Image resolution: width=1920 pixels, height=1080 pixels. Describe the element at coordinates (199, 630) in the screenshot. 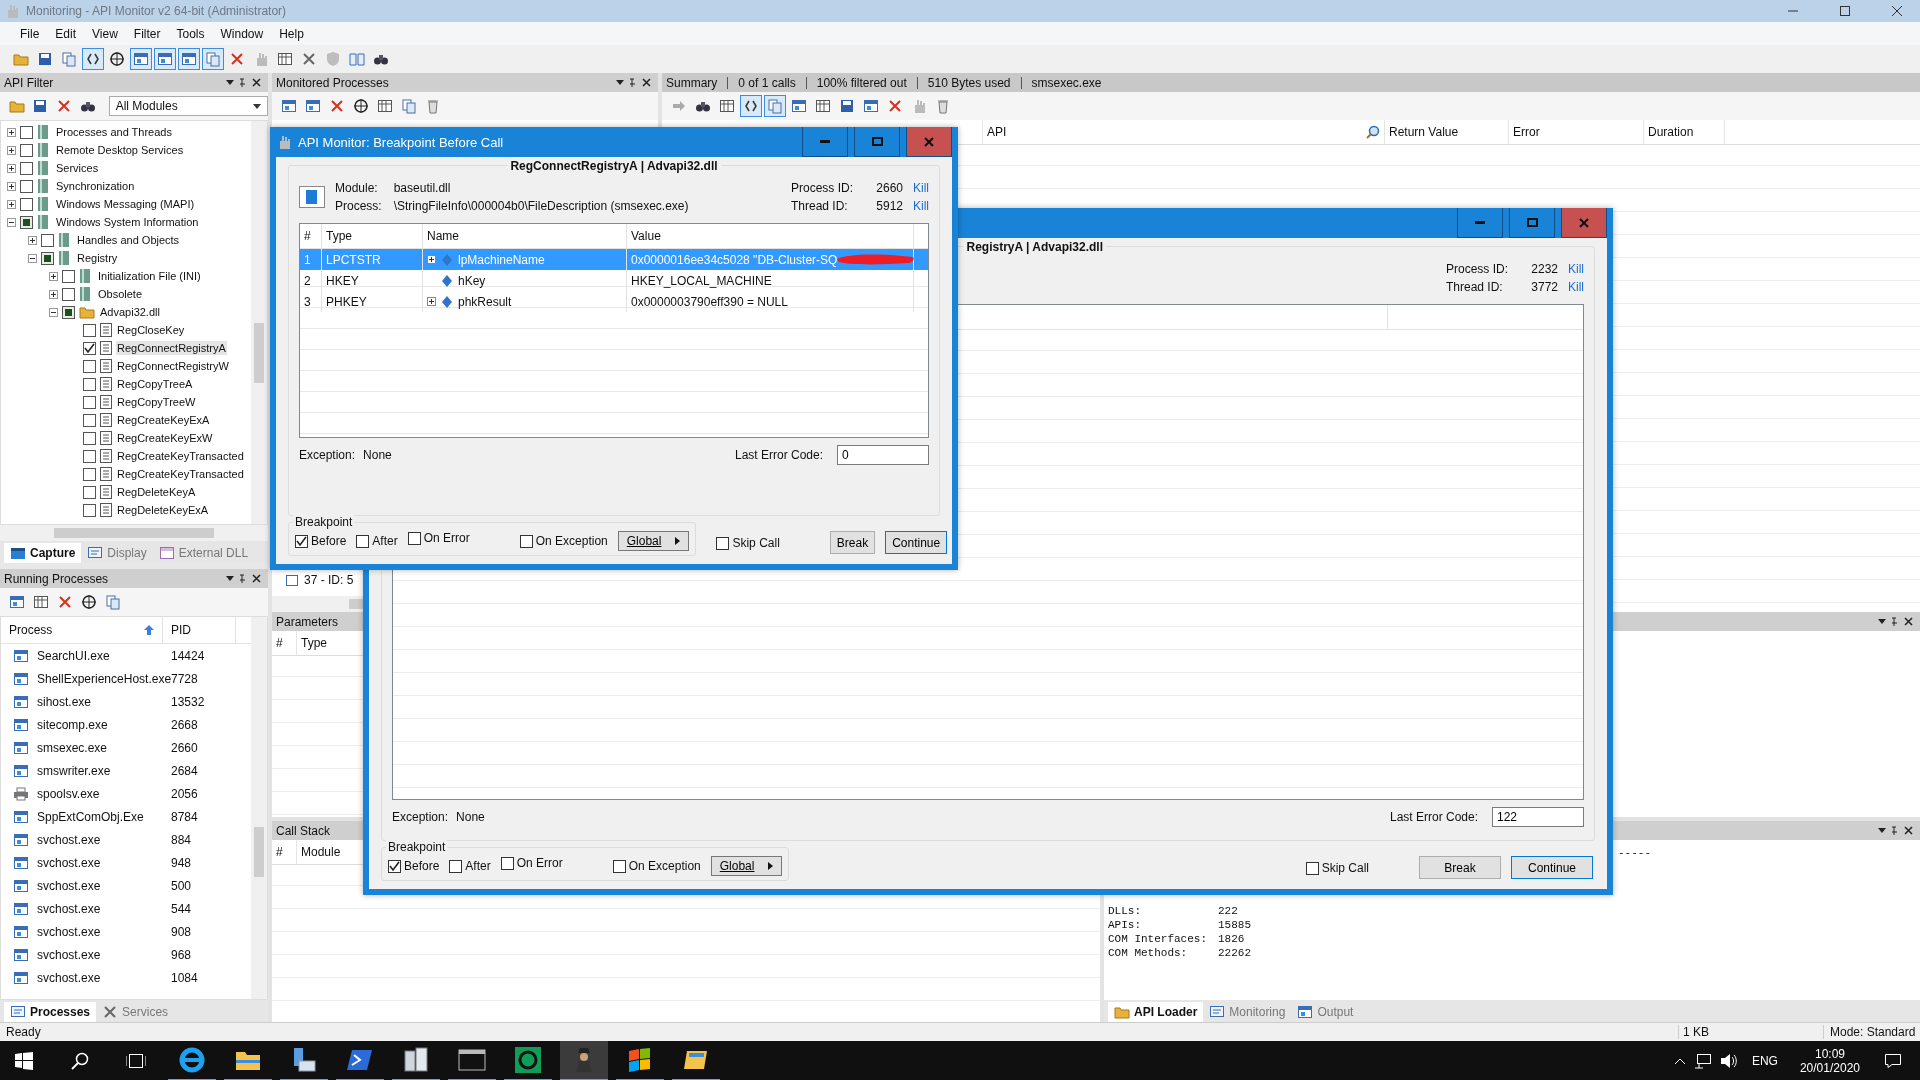

I see `column-header: PID` at that location.